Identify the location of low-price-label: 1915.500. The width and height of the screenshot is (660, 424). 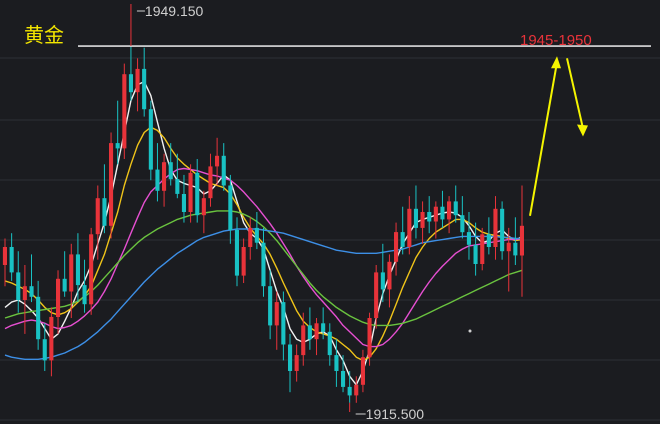
(395, 414).